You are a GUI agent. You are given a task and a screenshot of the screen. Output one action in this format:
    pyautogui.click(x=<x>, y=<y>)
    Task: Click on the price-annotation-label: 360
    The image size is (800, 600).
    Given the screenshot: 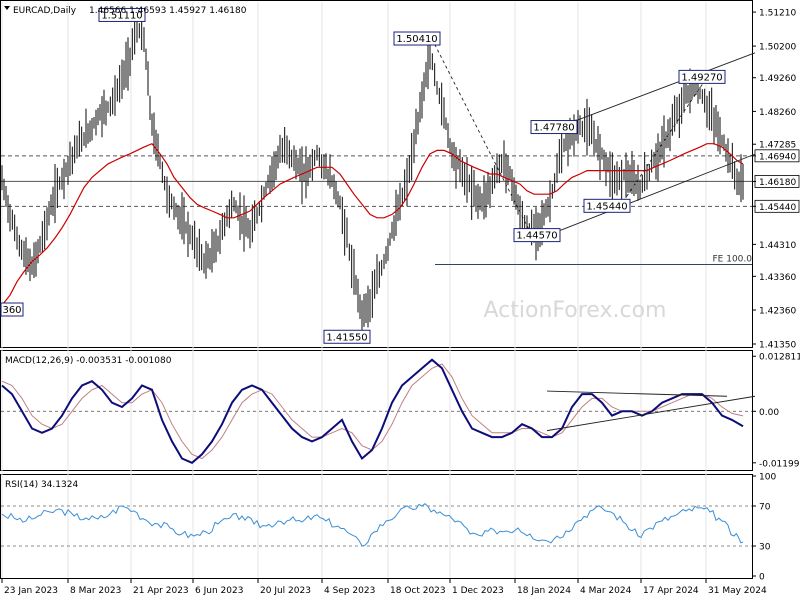 What is the action you would take?
    pyautogui.click(x=11, y=310)
    